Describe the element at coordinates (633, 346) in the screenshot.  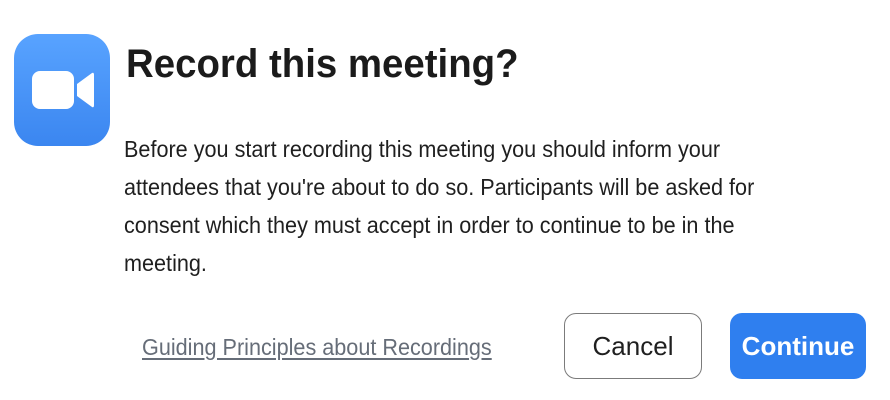
I see `cancel-button: Cancel` at that location.